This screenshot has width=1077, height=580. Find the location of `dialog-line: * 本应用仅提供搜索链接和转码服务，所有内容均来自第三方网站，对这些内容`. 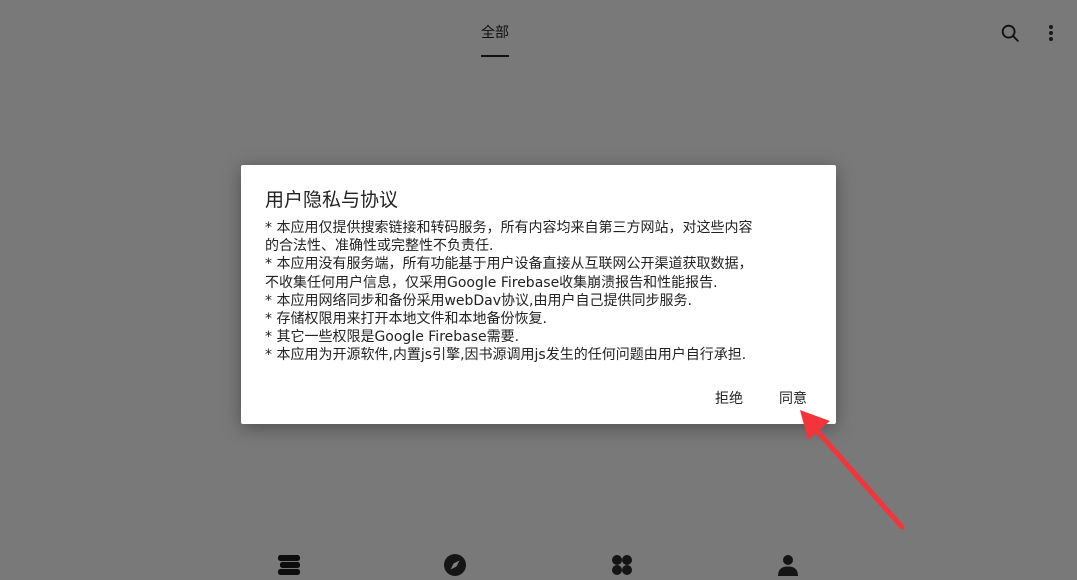

dialog-line: * 本应用仅提供搜索链接和转码服务，所有内容均来自第三方网站，对这些内容 is located at coordinates (509, 228).